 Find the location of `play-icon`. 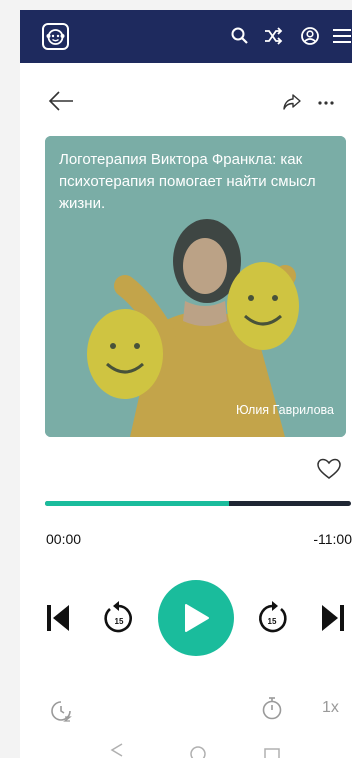

play-icon is located at coordinates (197, 618).